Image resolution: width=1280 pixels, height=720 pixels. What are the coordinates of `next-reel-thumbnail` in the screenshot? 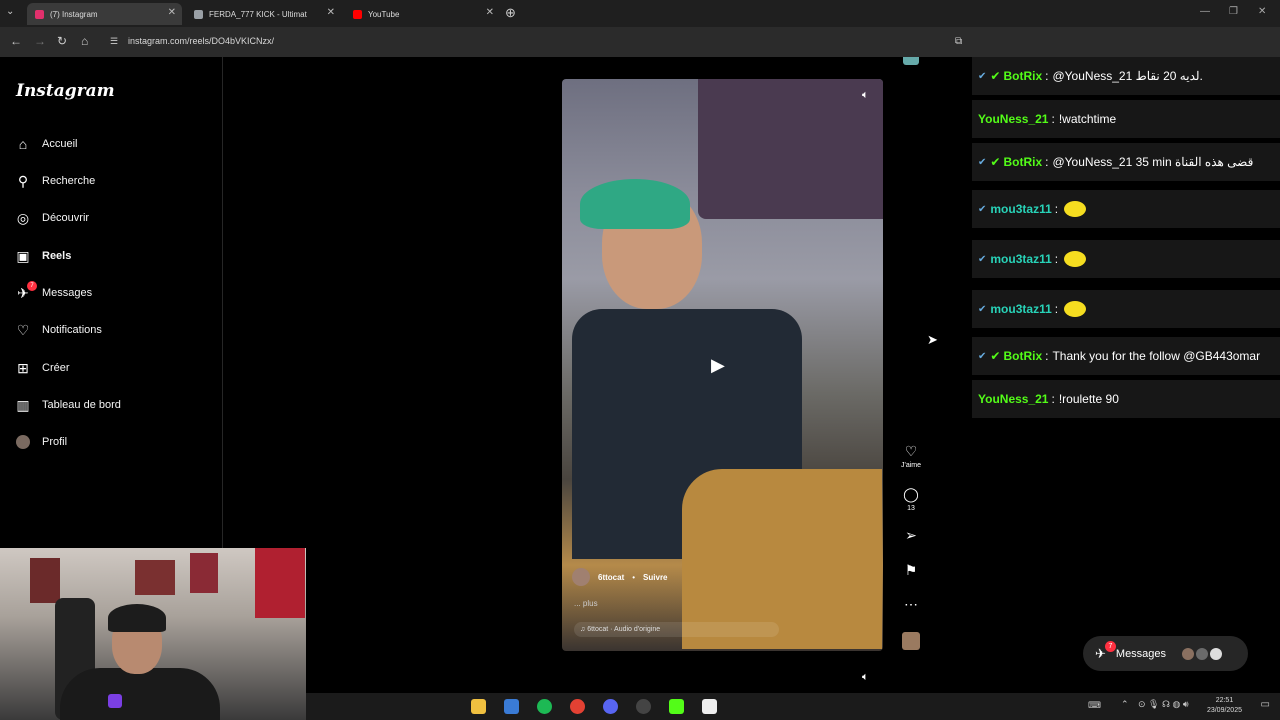 It's located at (911, 61).